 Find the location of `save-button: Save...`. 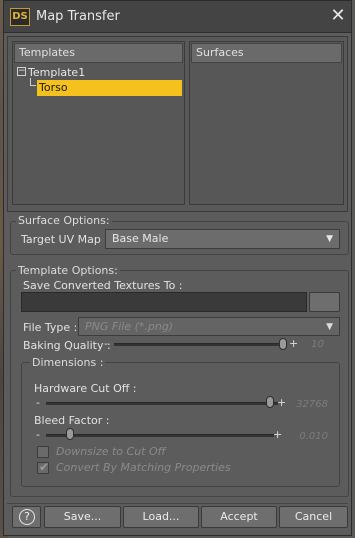

save-button: Save... is located at coordinates (82, 517).